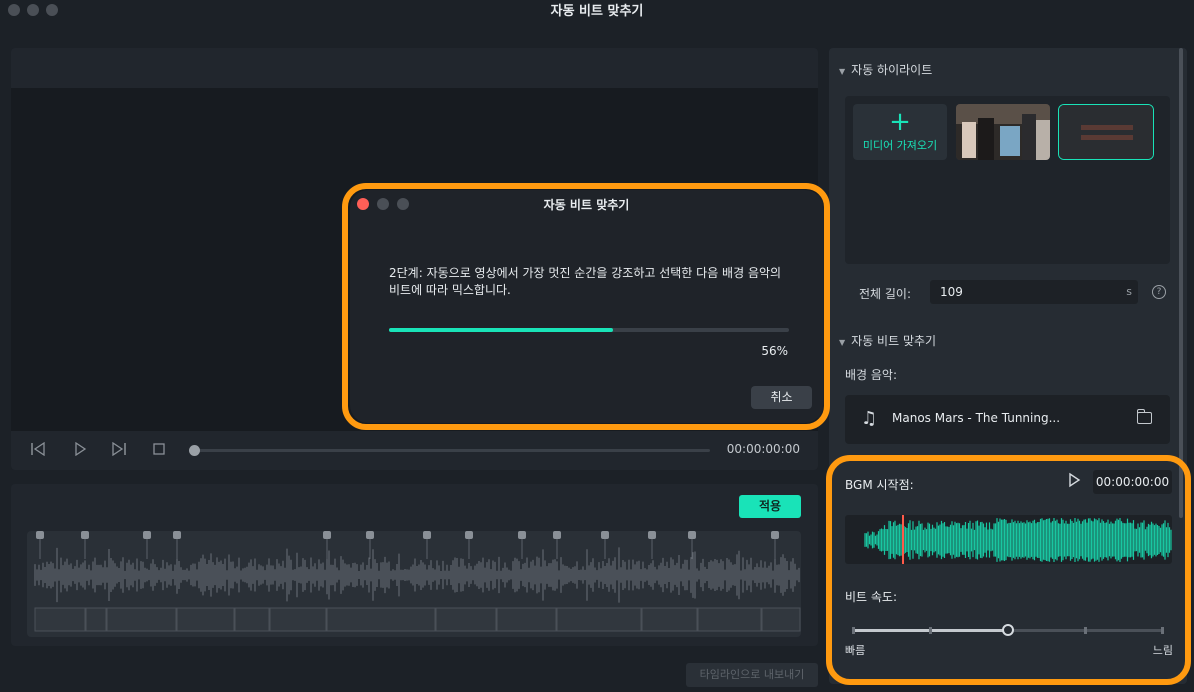 The image size is (1194, 692). What do you see at coordinates (501, 330) in the screenshot?
I see `progress-fill` at bounding box center [501, 330].